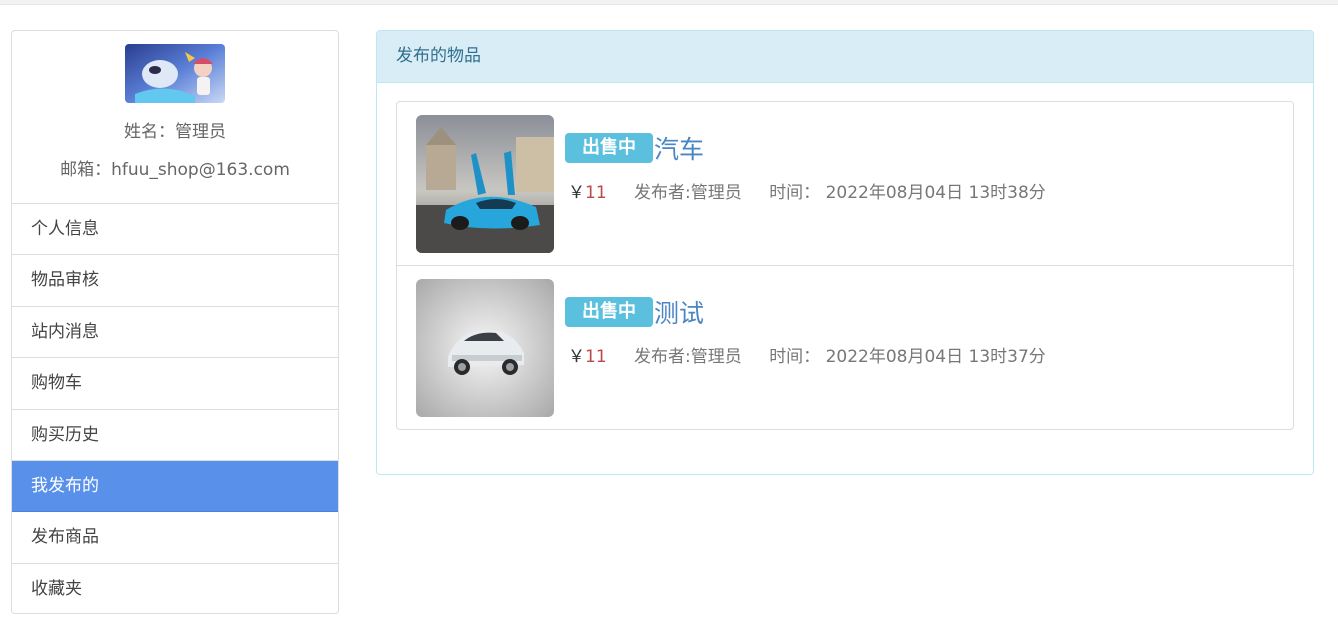  What do you see at coordinates (175, 384) in the screenshot?
I see `menu-item-cart: 购物车` at bounding box center [175, 384].